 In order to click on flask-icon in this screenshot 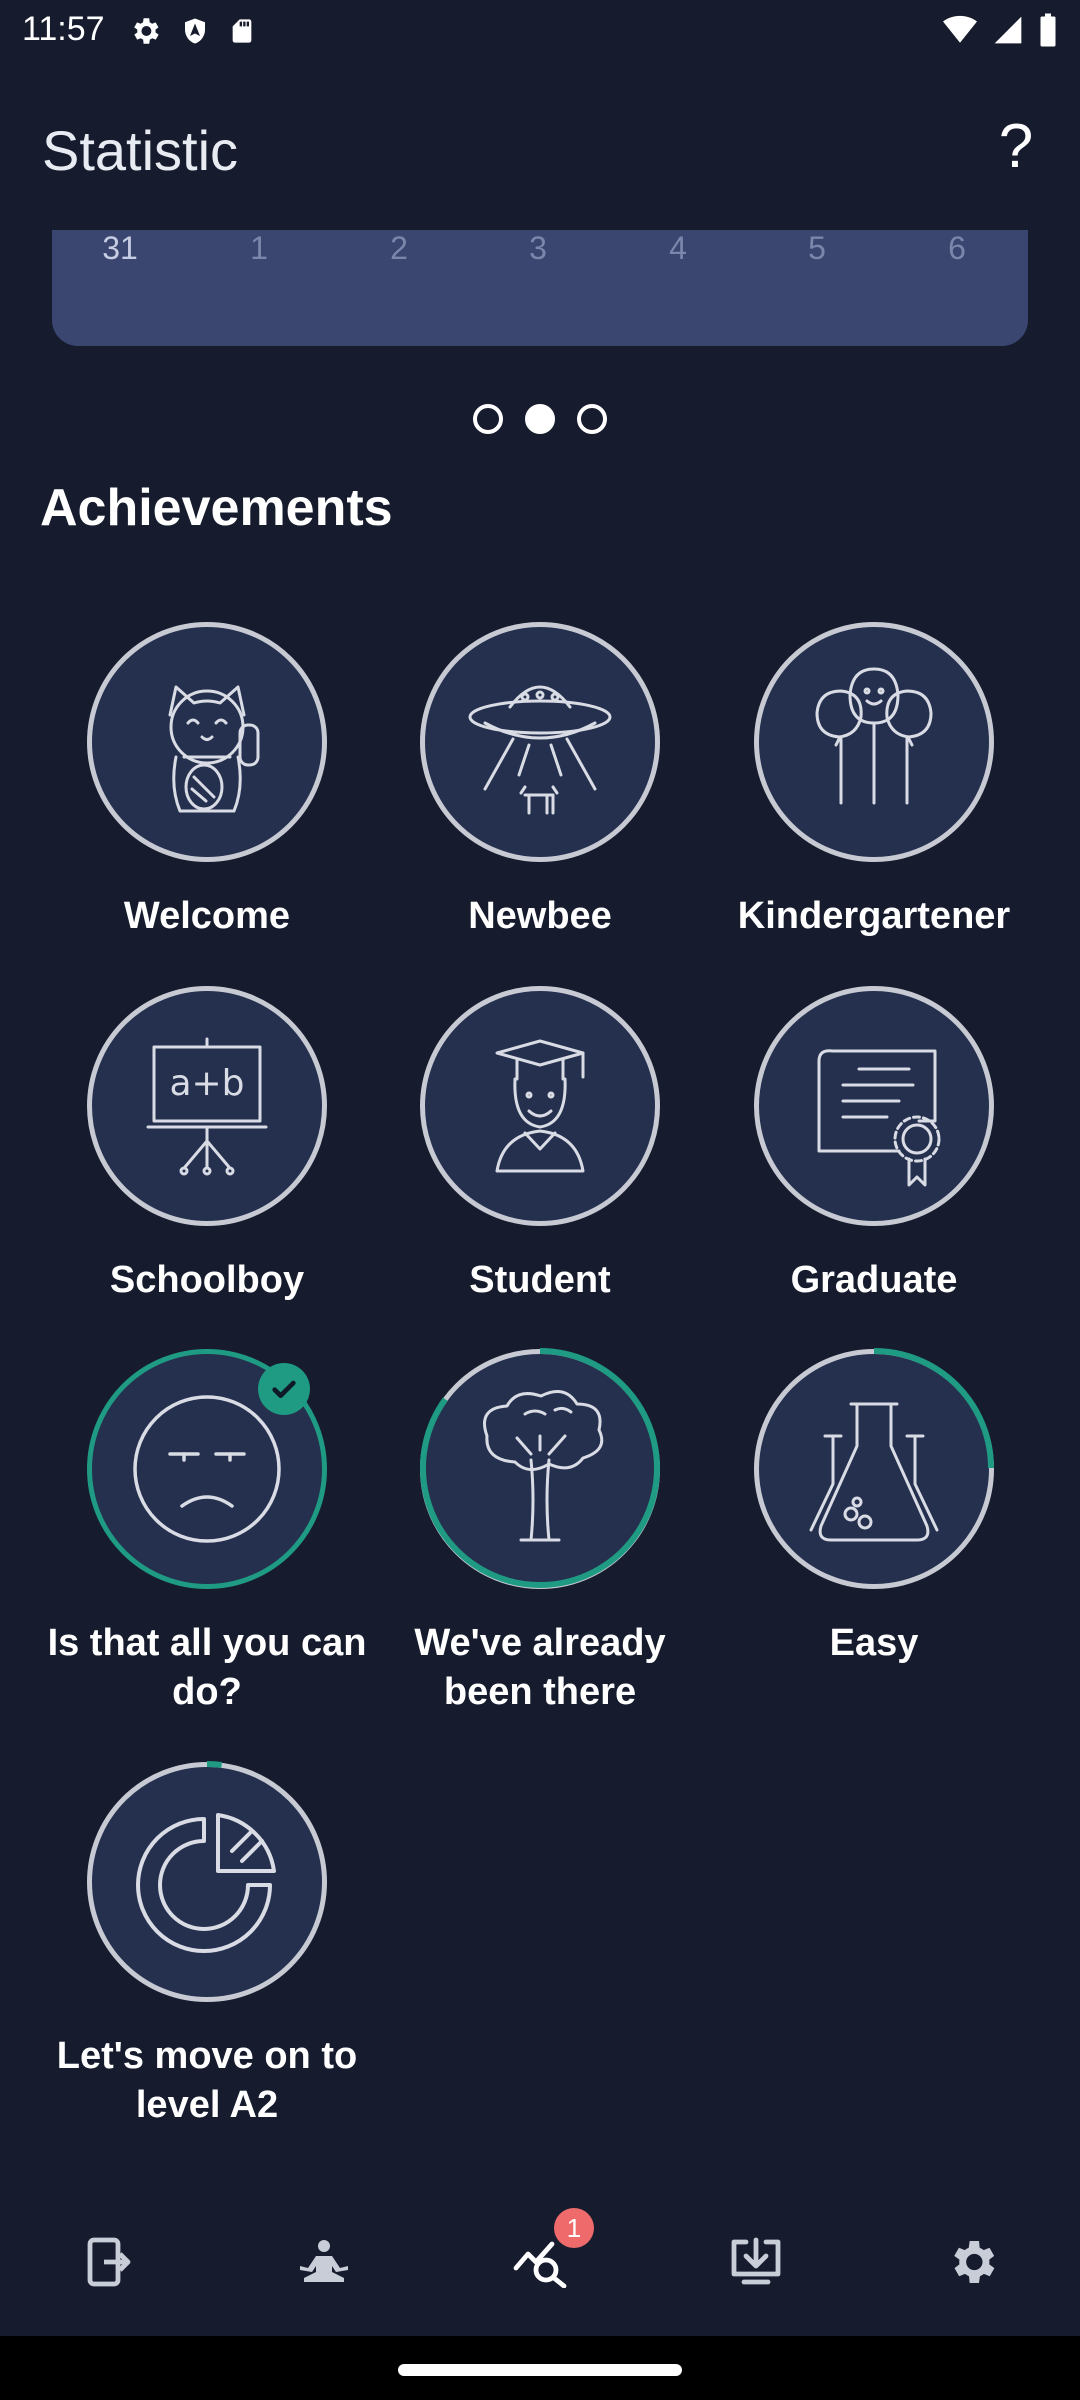, I will do `click(874, 1472)`.